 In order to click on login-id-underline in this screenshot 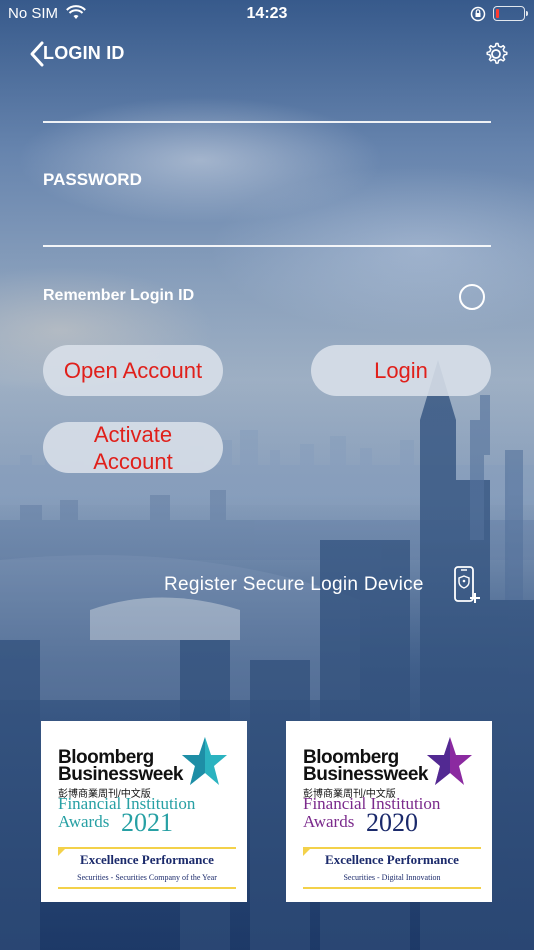, I will do `click(267, 122)`.